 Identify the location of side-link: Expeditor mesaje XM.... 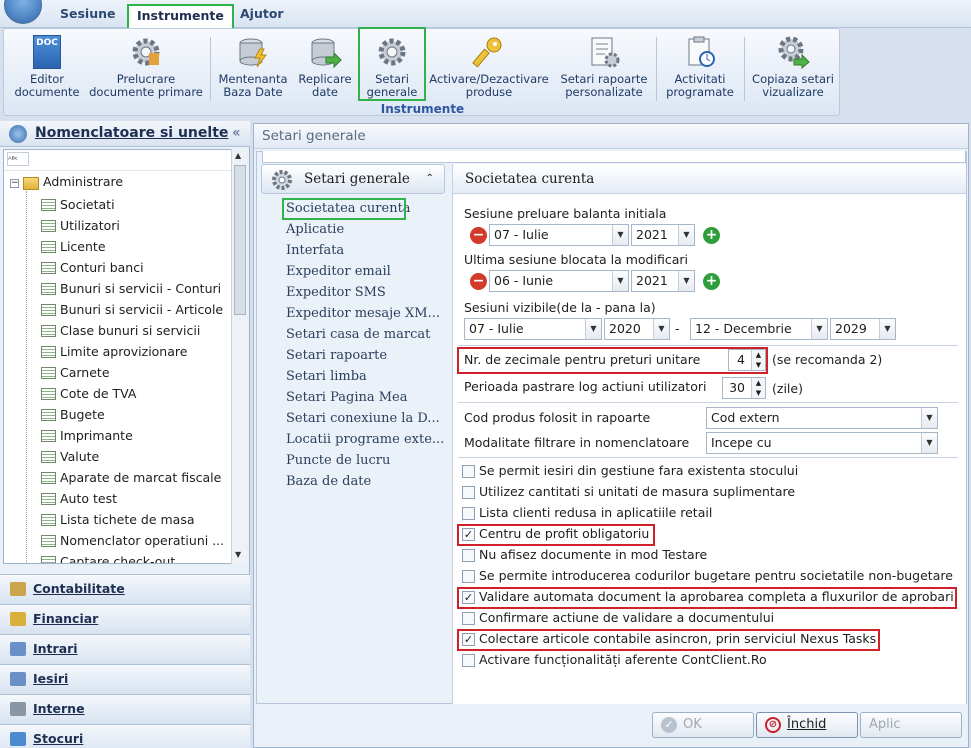
(363, 313).